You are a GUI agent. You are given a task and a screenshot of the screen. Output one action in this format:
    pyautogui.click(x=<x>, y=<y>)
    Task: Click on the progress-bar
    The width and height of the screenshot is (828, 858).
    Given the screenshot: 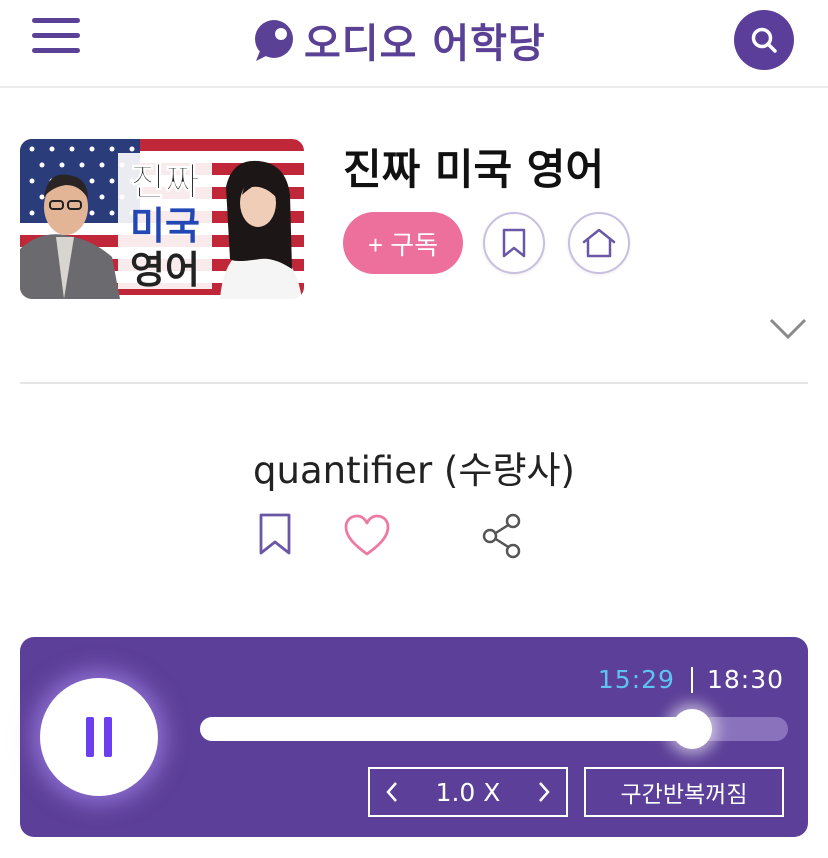 What is the action you would take?
    pyautogui.click(x=494, y=729)
    